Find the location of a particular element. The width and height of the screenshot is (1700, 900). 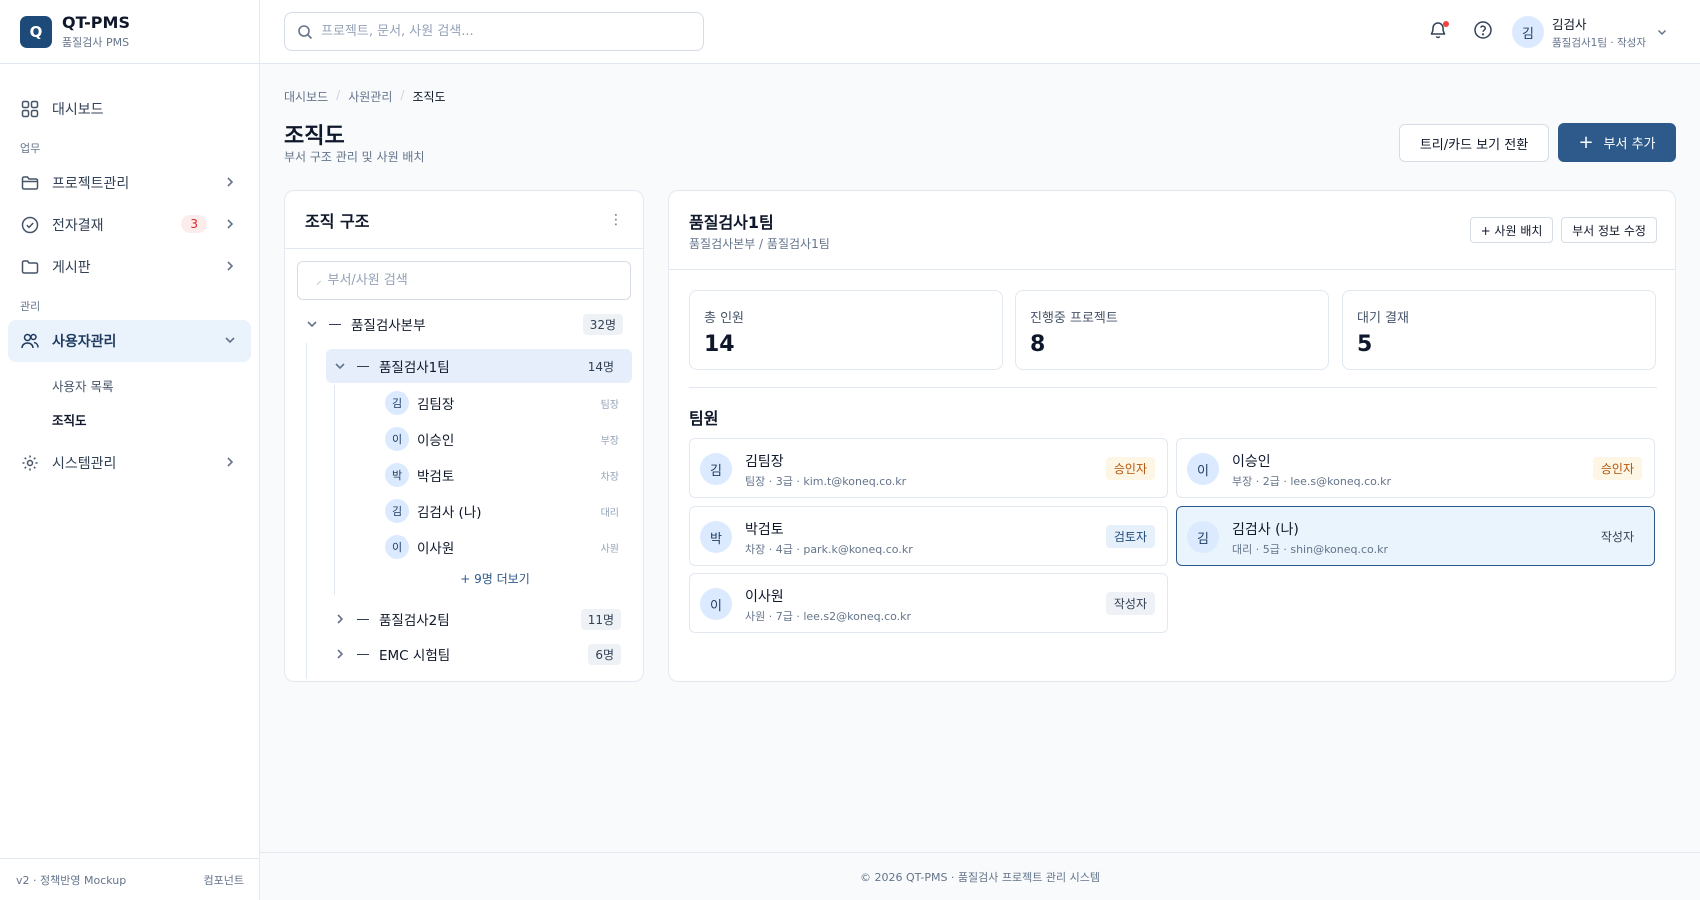

stat-value: 14 is located at coordinates (719, 344).